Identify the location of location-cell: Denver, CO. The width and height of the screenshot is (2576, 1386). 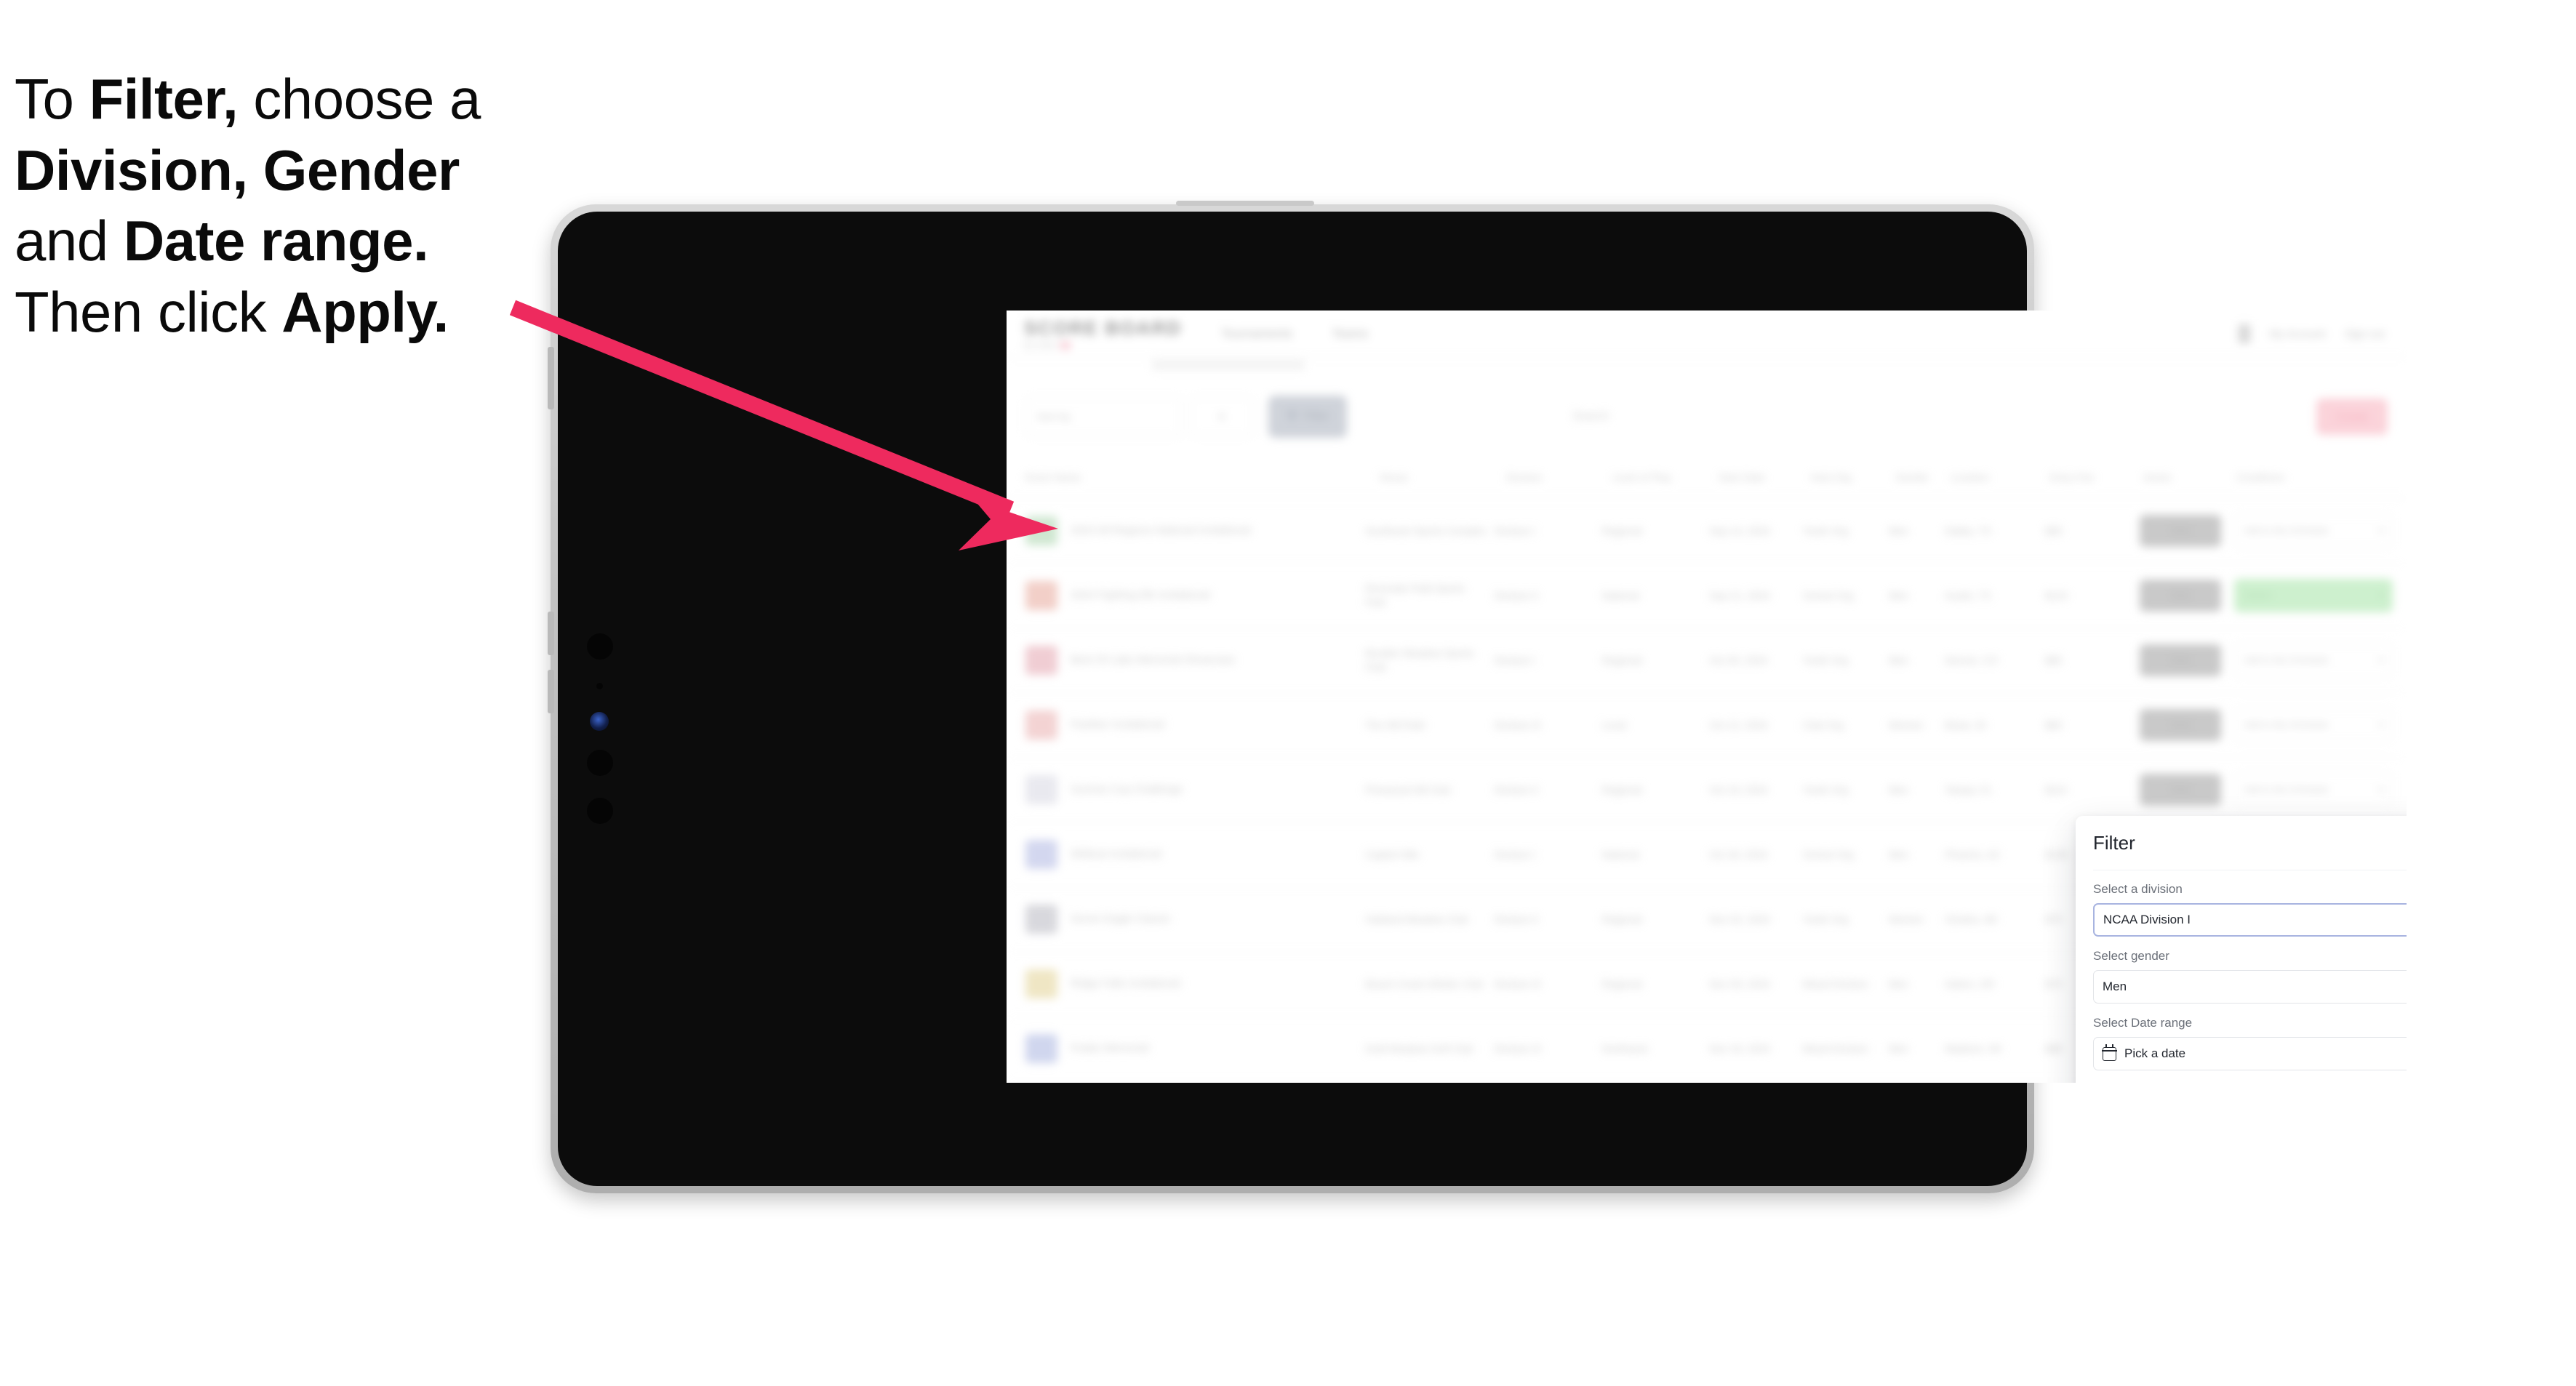
(1971, 660).